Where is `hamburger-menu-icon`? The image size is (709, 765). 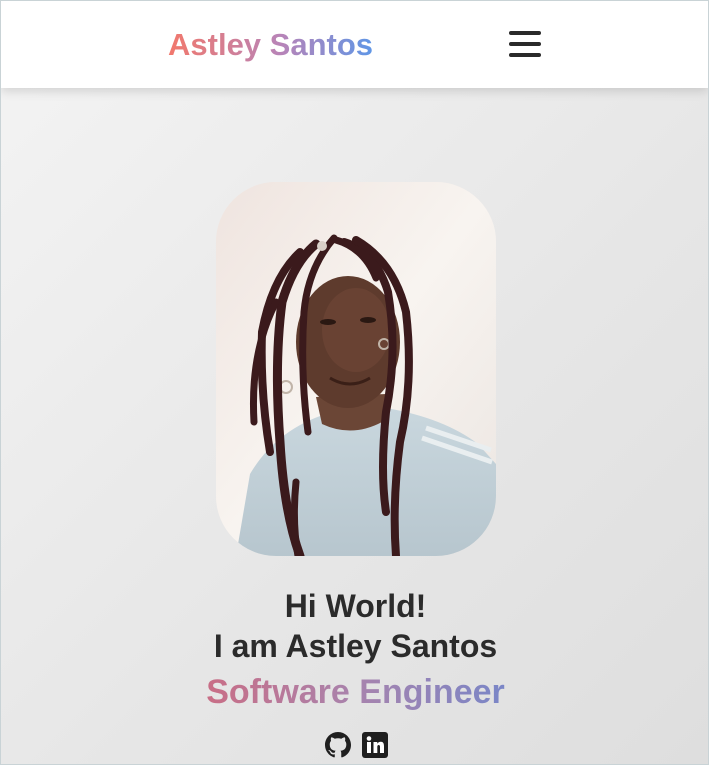 hamburger-menu-icon is located at coordinates (525, 46).